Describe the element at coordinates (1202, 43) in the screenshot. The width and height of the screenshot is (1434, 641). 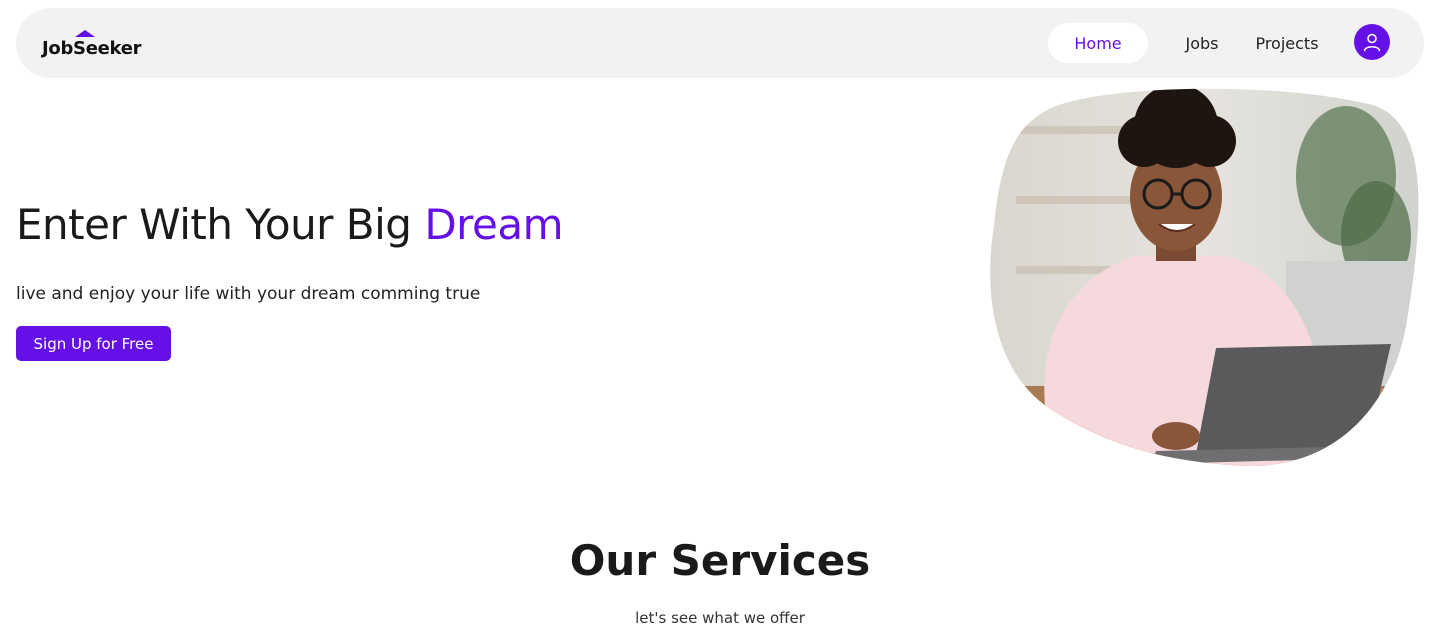
I see `nav-item-jobs: Jobs` at that location.